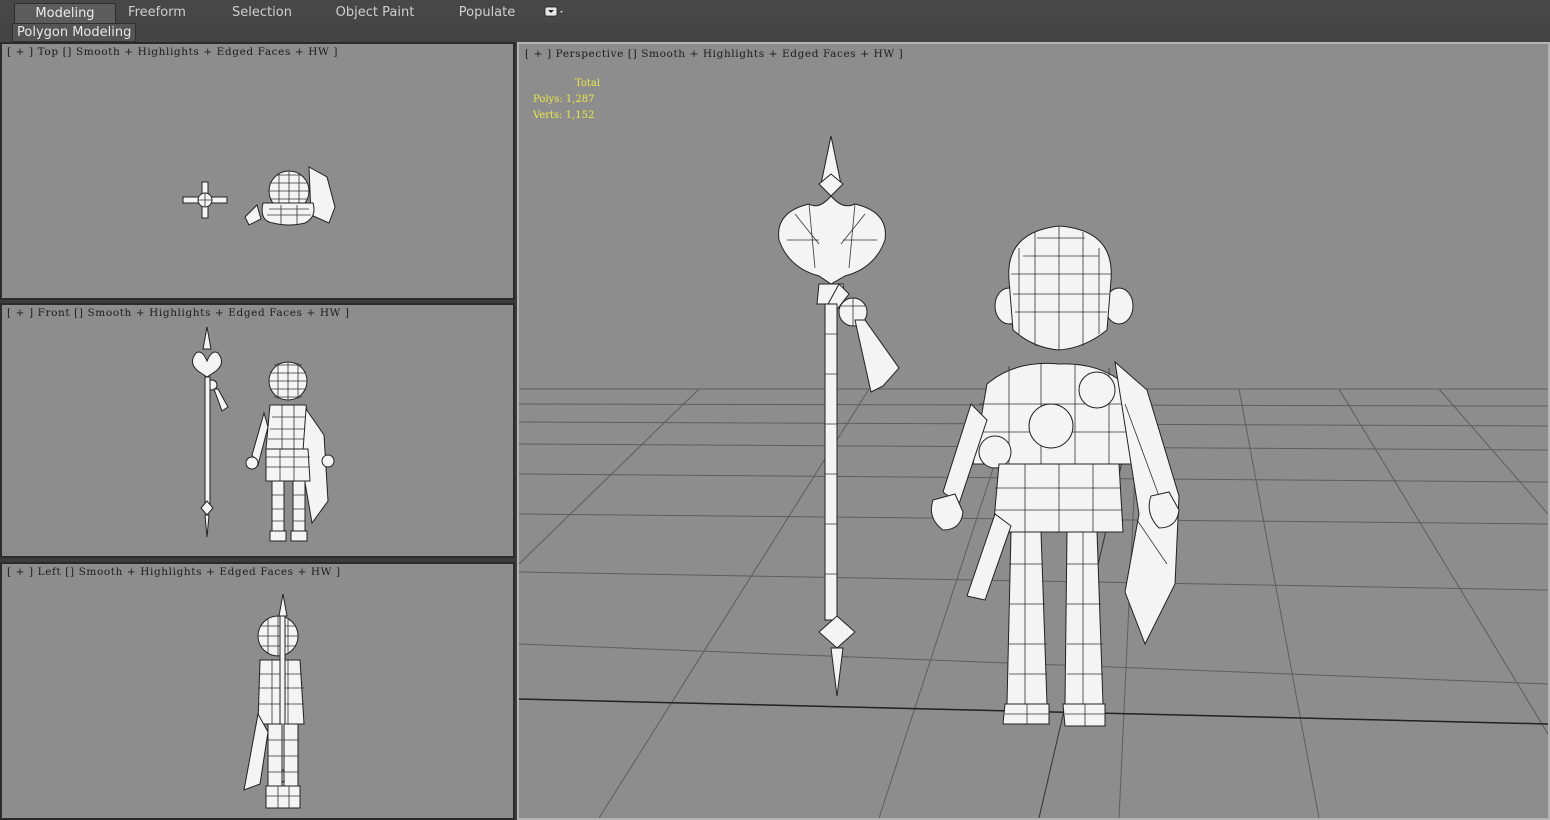 The image size is (1550, 820). Describe the element at coordinates (555, 12) in the screenshot. I see `dropdown-caret-icon` at that location.